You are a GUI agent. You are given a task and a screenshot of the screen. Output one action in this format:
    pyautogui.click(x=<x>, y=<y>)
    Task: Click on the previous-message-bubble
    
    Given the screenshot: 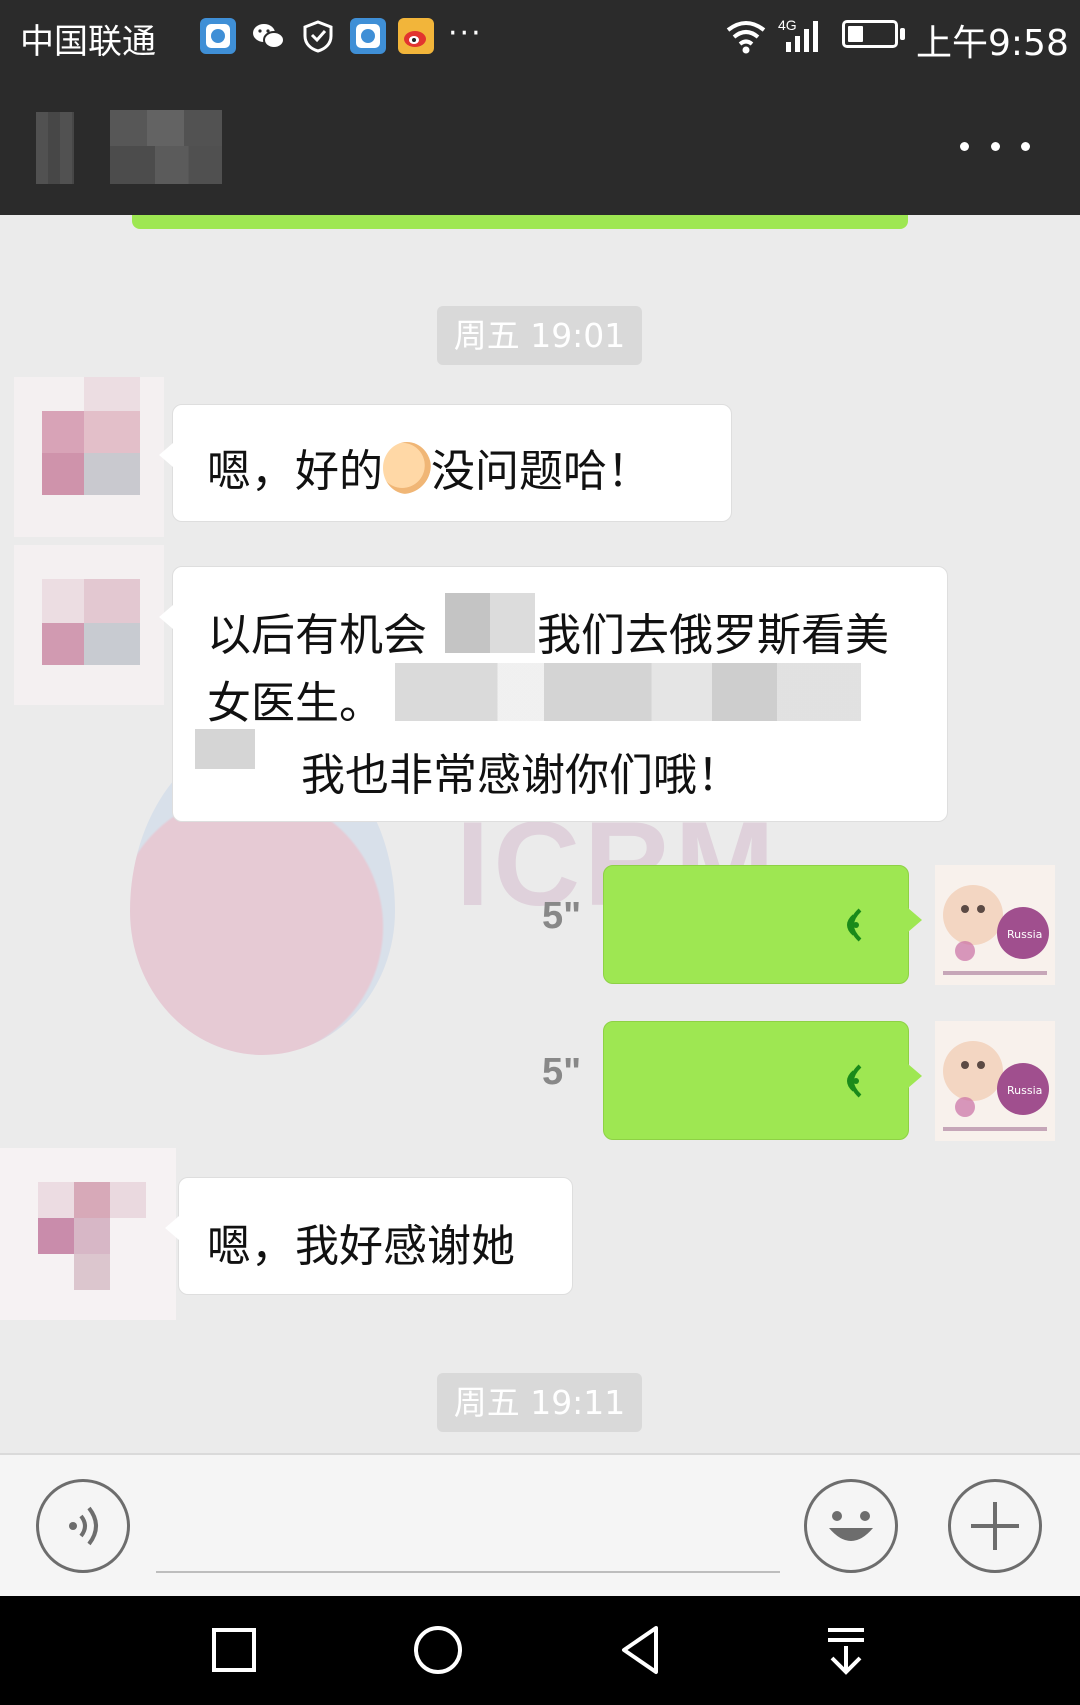 What is the action you would take?
    pyautogui.click(x=520, y=222)
    